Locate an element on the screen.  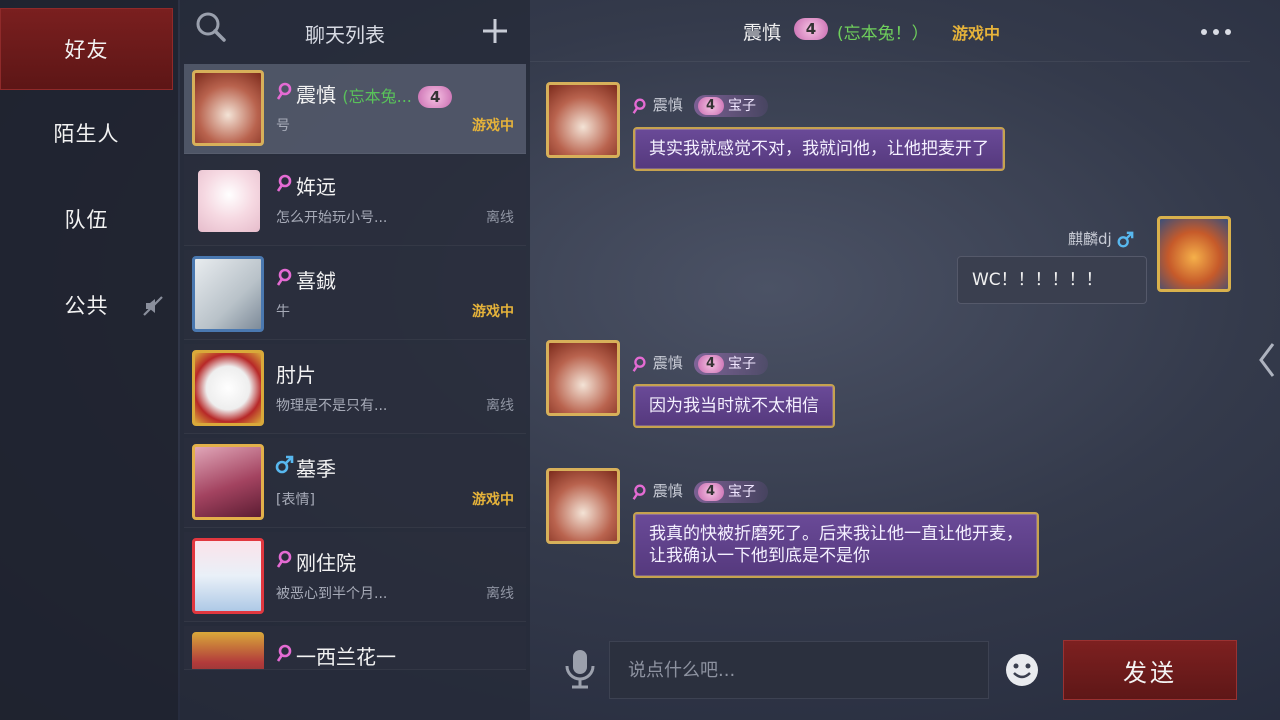
contact-item: 肘片 物理是不是只有... 离线 is located at coordinates (355, 389).